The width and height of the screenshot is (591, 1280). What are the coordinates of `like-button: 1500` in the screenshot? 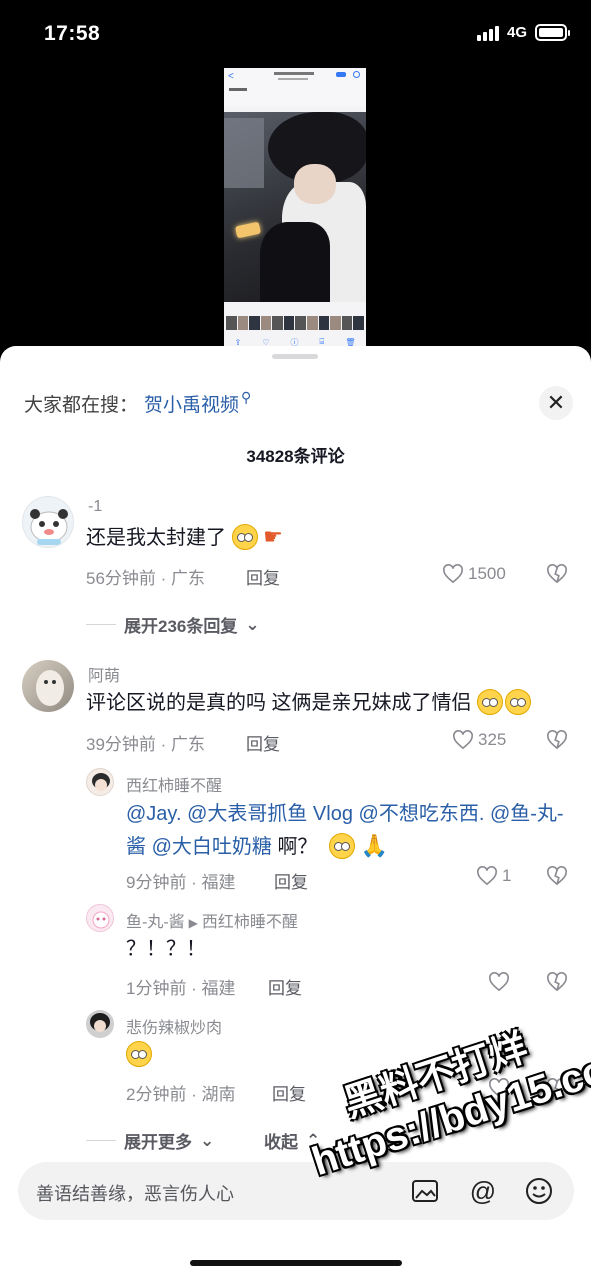 It's located at (474, 574).